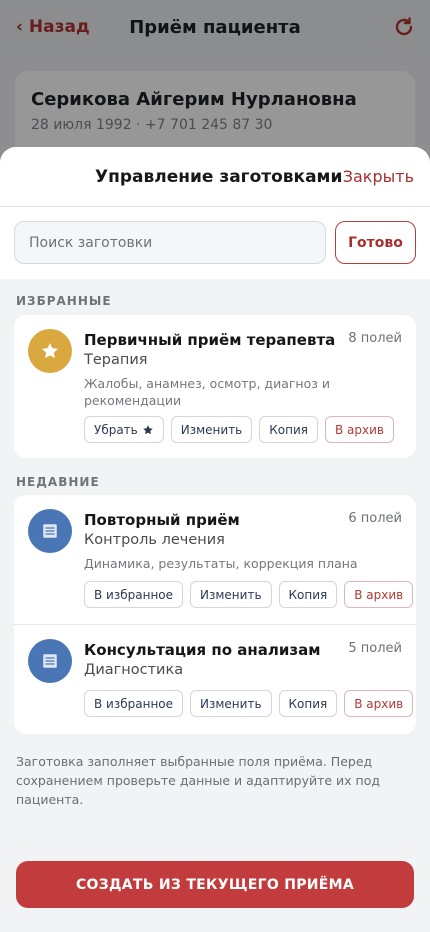 Image resolution: width=430 pixels, height=932 pixels. Describe the element at coordinates (378, 176) in the screenshot. I see `close-button: Закрыть` at that location.